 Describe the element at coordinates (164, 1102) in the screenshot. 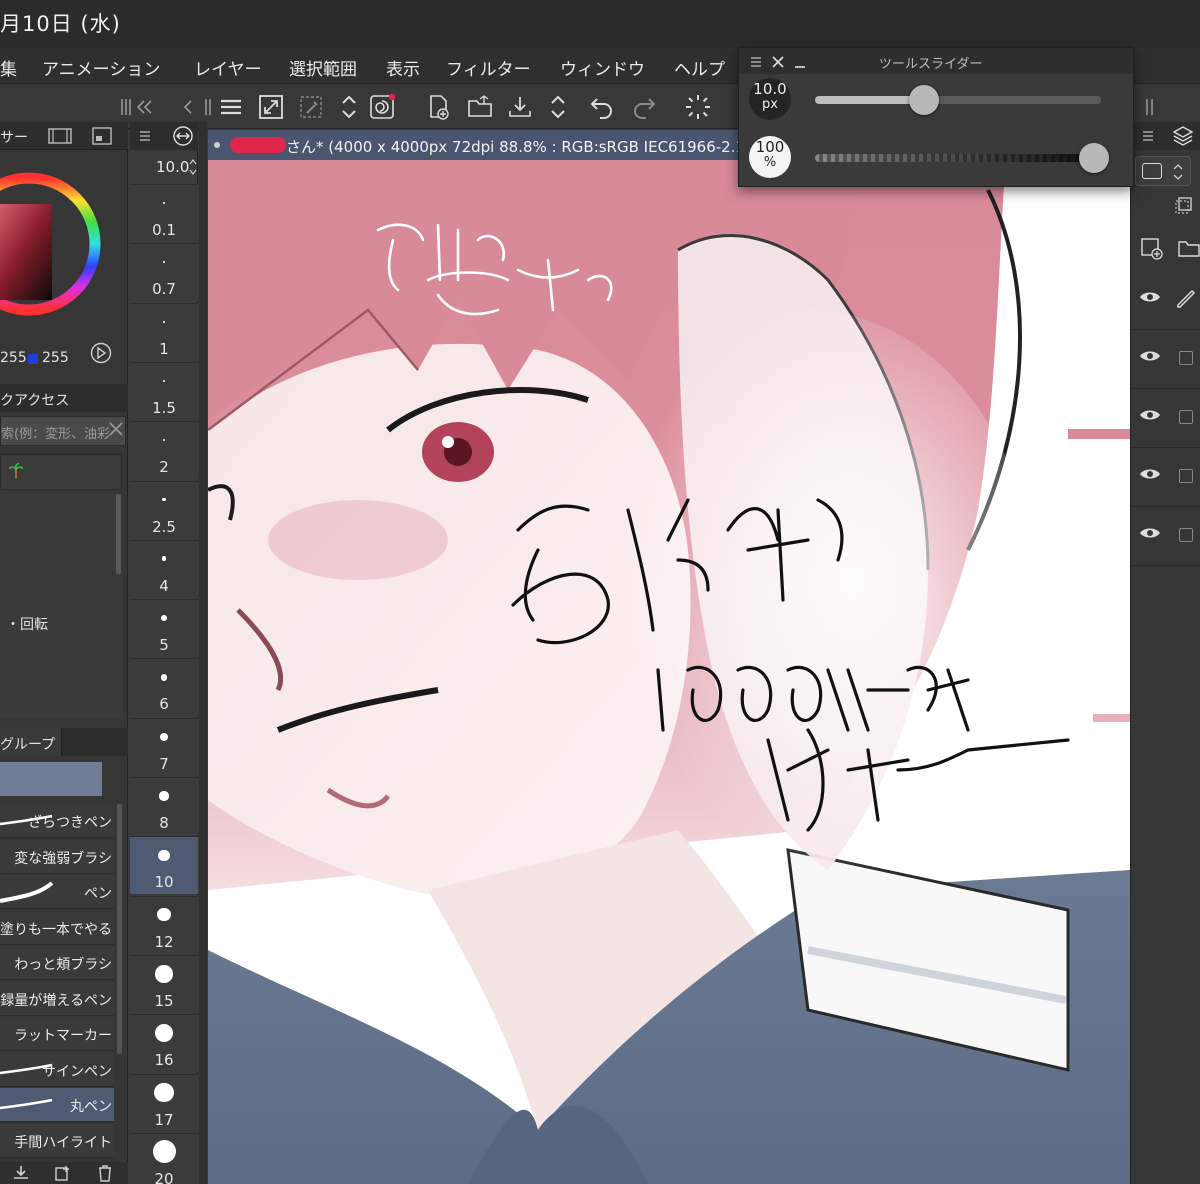

I see `size-cell-17: 17` at that location.